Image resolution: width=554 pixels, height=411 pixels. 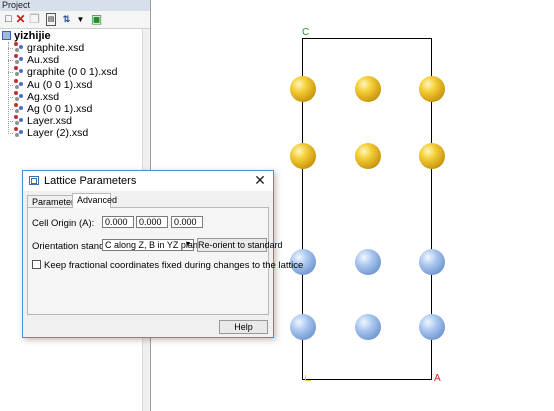 I want to click on keep-fractional-checkbox, so click(x=36, y=264).